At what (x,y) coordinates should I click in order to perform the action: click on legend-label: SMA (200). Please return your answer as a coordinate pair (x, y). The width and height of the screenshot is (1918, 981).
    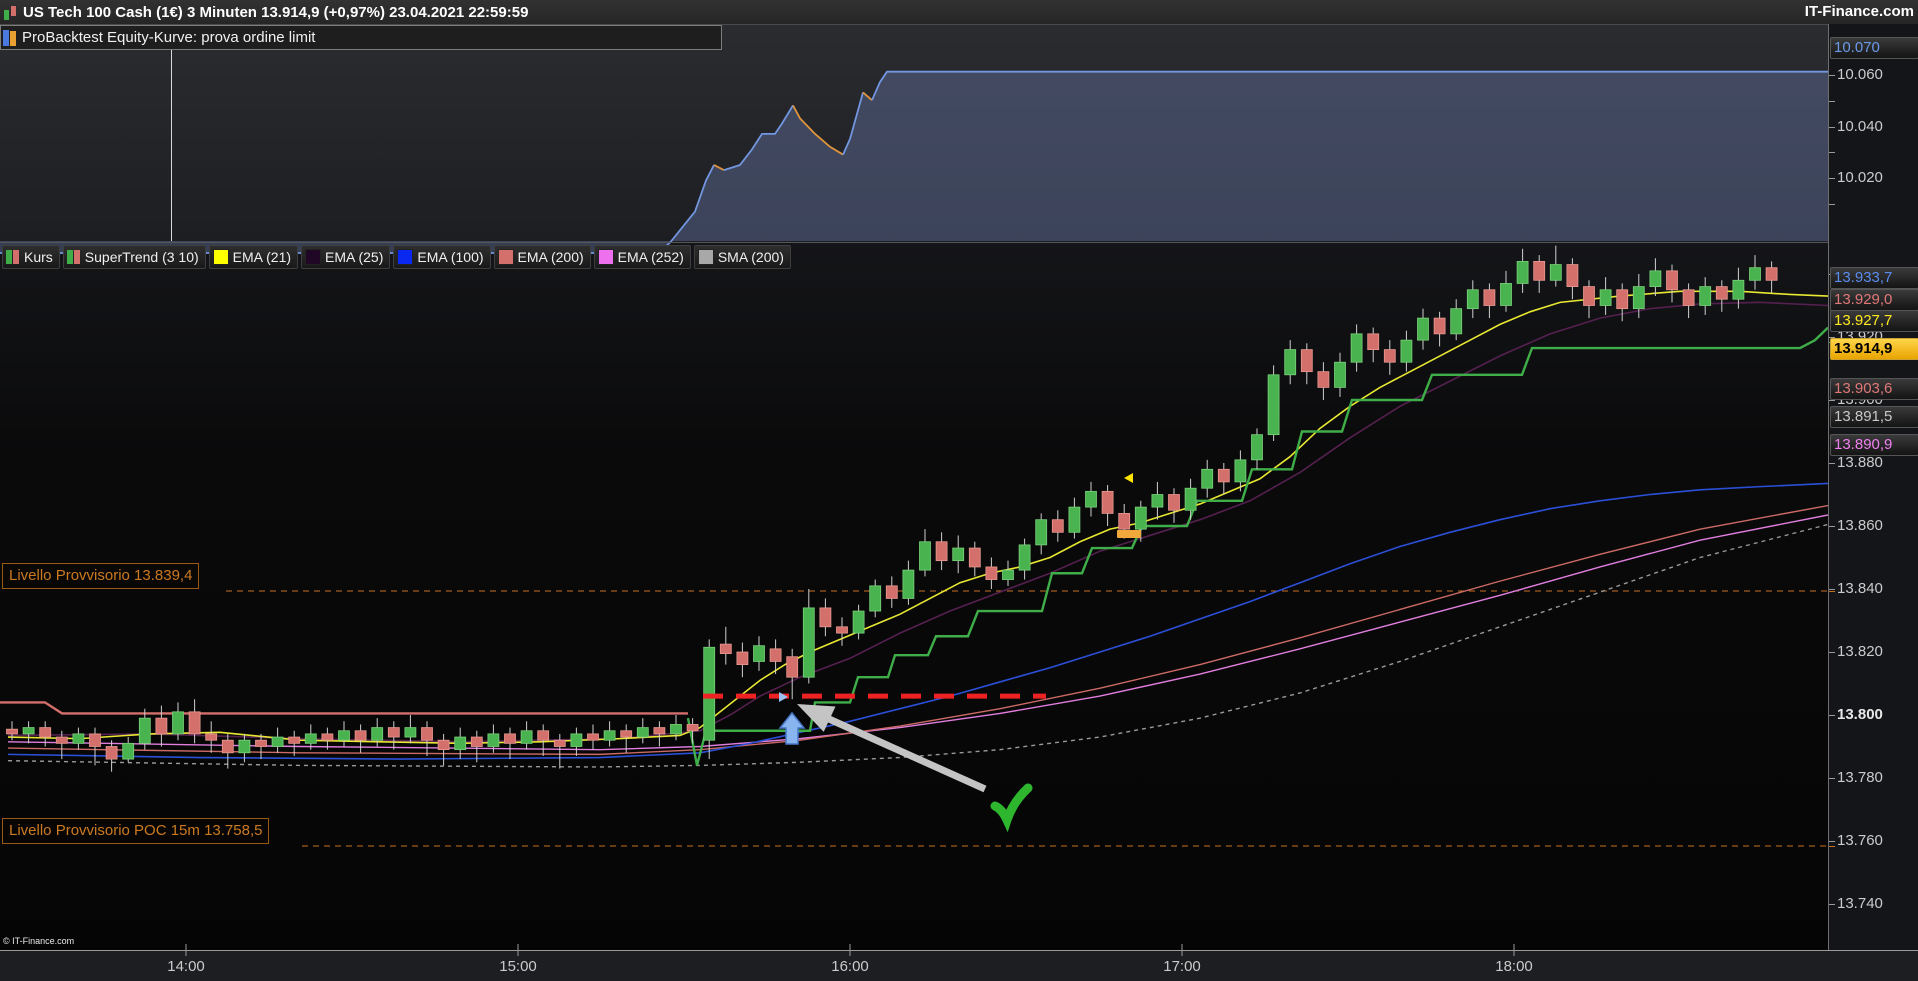
    Looking at the image, I should click on (750, 257).